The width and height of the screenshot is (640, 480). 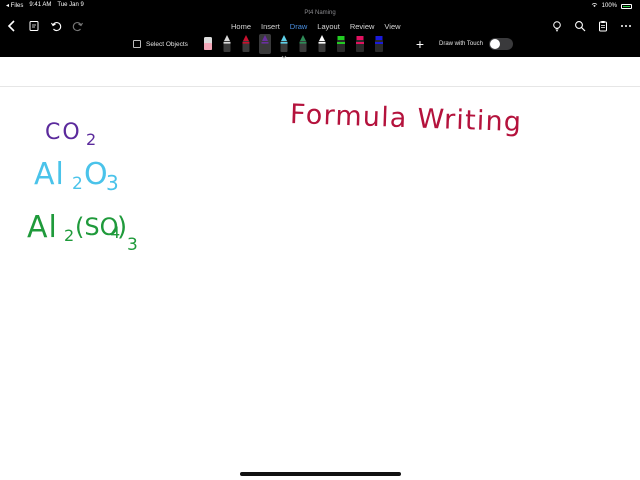 I want to click on draw-with-touch-label: Draw with Touch, so click(x=461, y=44).